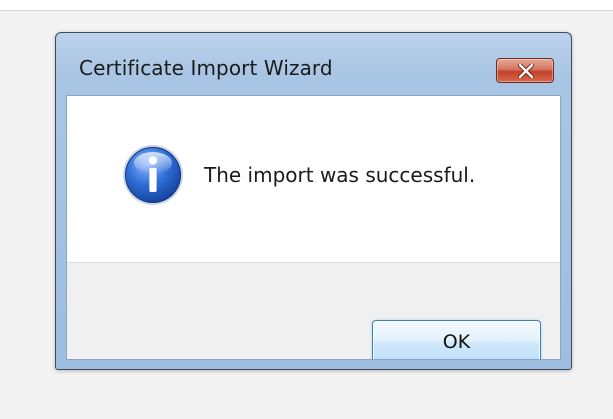  I want to click on success-message: The import was successful., so click(340, 175).